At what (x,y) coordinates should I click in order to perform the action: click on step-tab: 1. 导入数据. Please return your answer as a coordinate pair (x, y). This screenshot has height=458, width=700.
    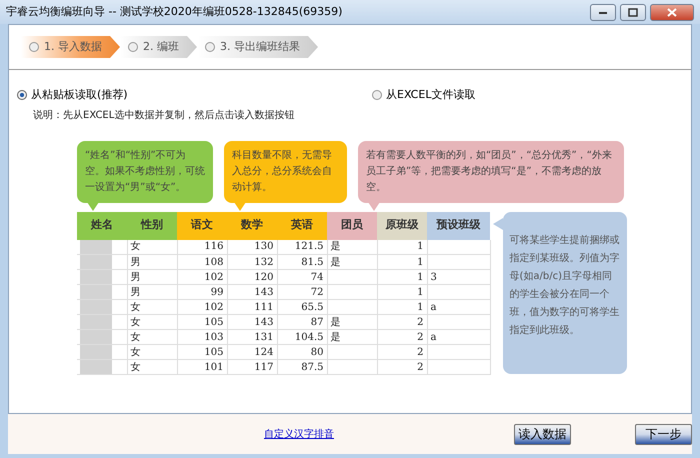
    Looking at the image, I should click on (70, 47).